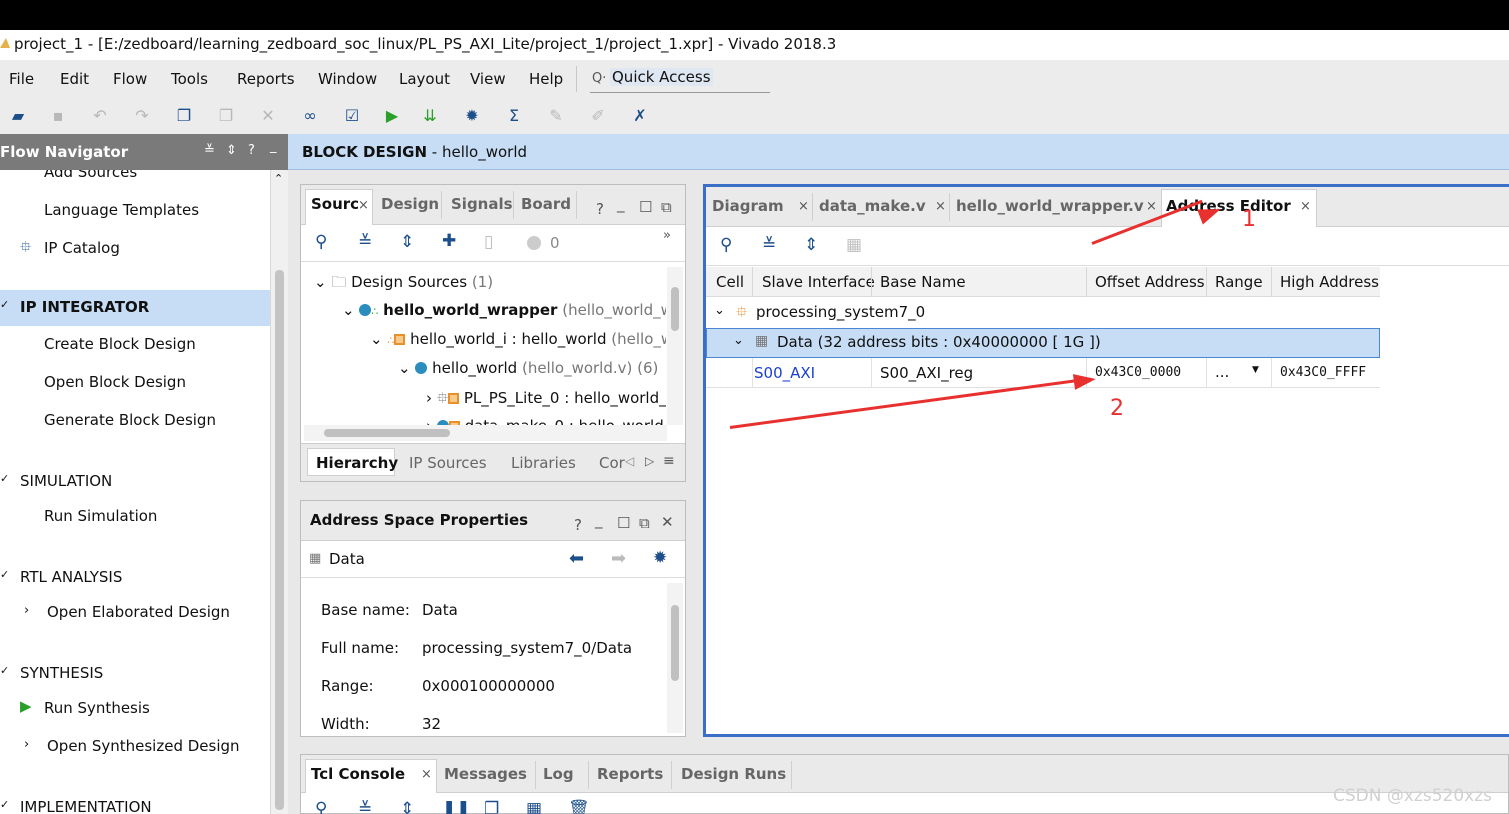 This screenshot has height=814, width=1509. What do you see at coordinates (449, 241) in the screenshot?
I see `add-icon: ✚` at bounding box center [449, 241].